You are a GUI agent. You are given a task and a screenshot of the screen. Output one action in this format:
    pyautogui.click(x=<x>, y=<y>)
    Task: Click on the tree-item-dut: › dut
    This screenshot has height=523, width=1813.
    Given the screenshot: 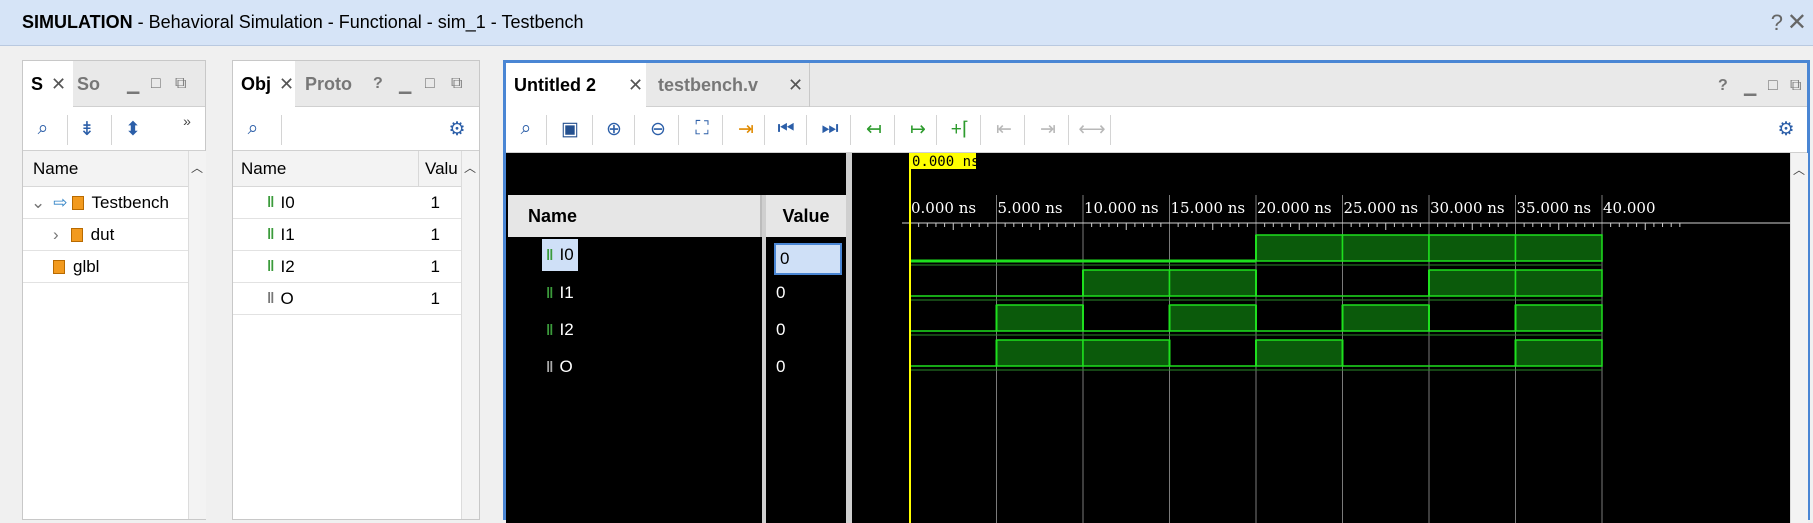 What is the action you would take?
    pyautogui.click(x=105, y=235)
    